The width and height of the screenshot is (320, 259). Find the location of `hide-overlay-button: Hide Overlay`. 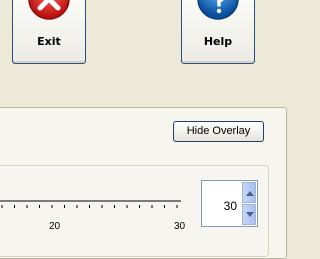

hide-overlay-button: Hide Overlay is located at coordinates (218, 131).